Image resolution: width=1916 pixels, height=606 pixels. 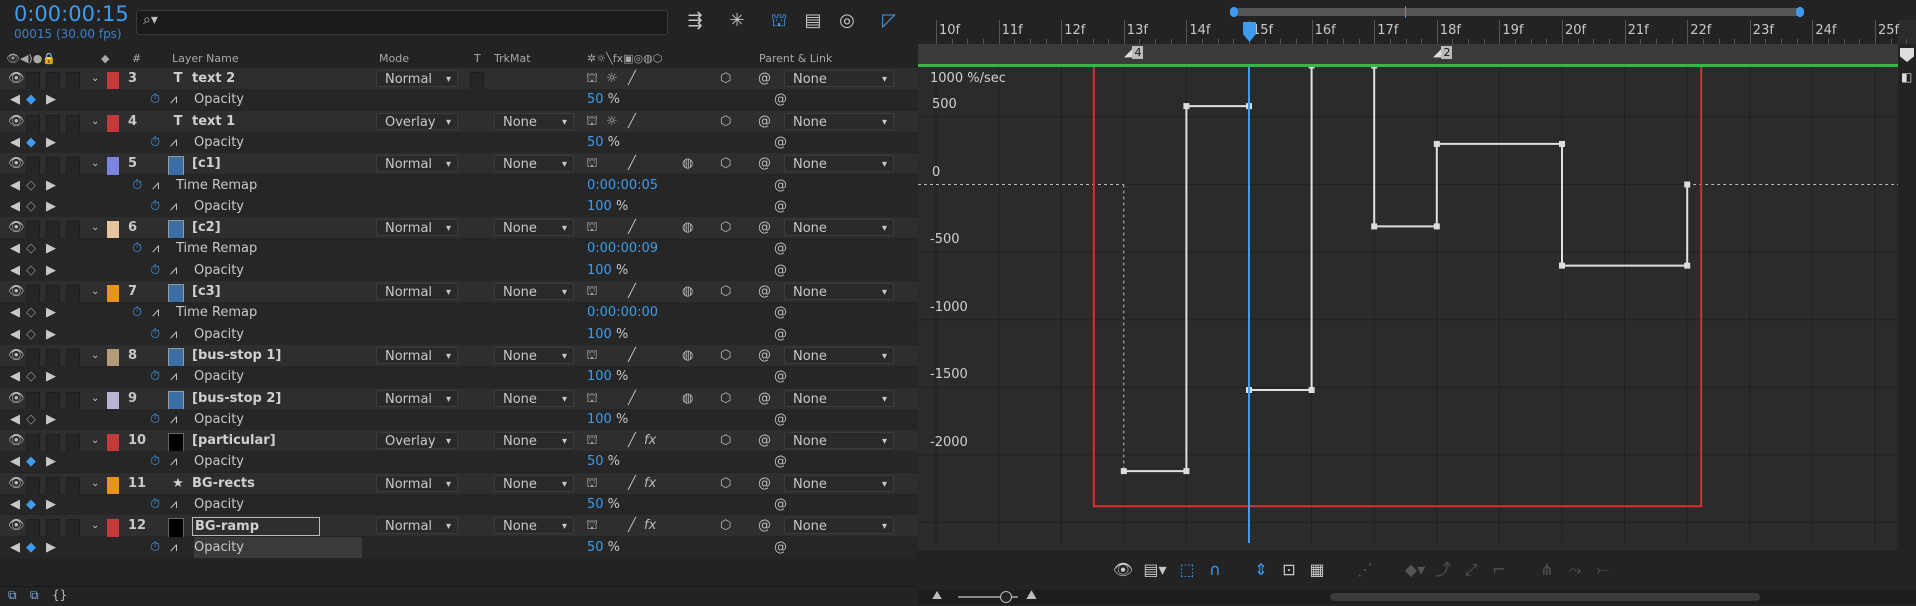 What do you see at coordinates (1499, 570) in the screenshot?
I see `auto-bezier-icon: ⌐` at bounding box center [1499, 570].